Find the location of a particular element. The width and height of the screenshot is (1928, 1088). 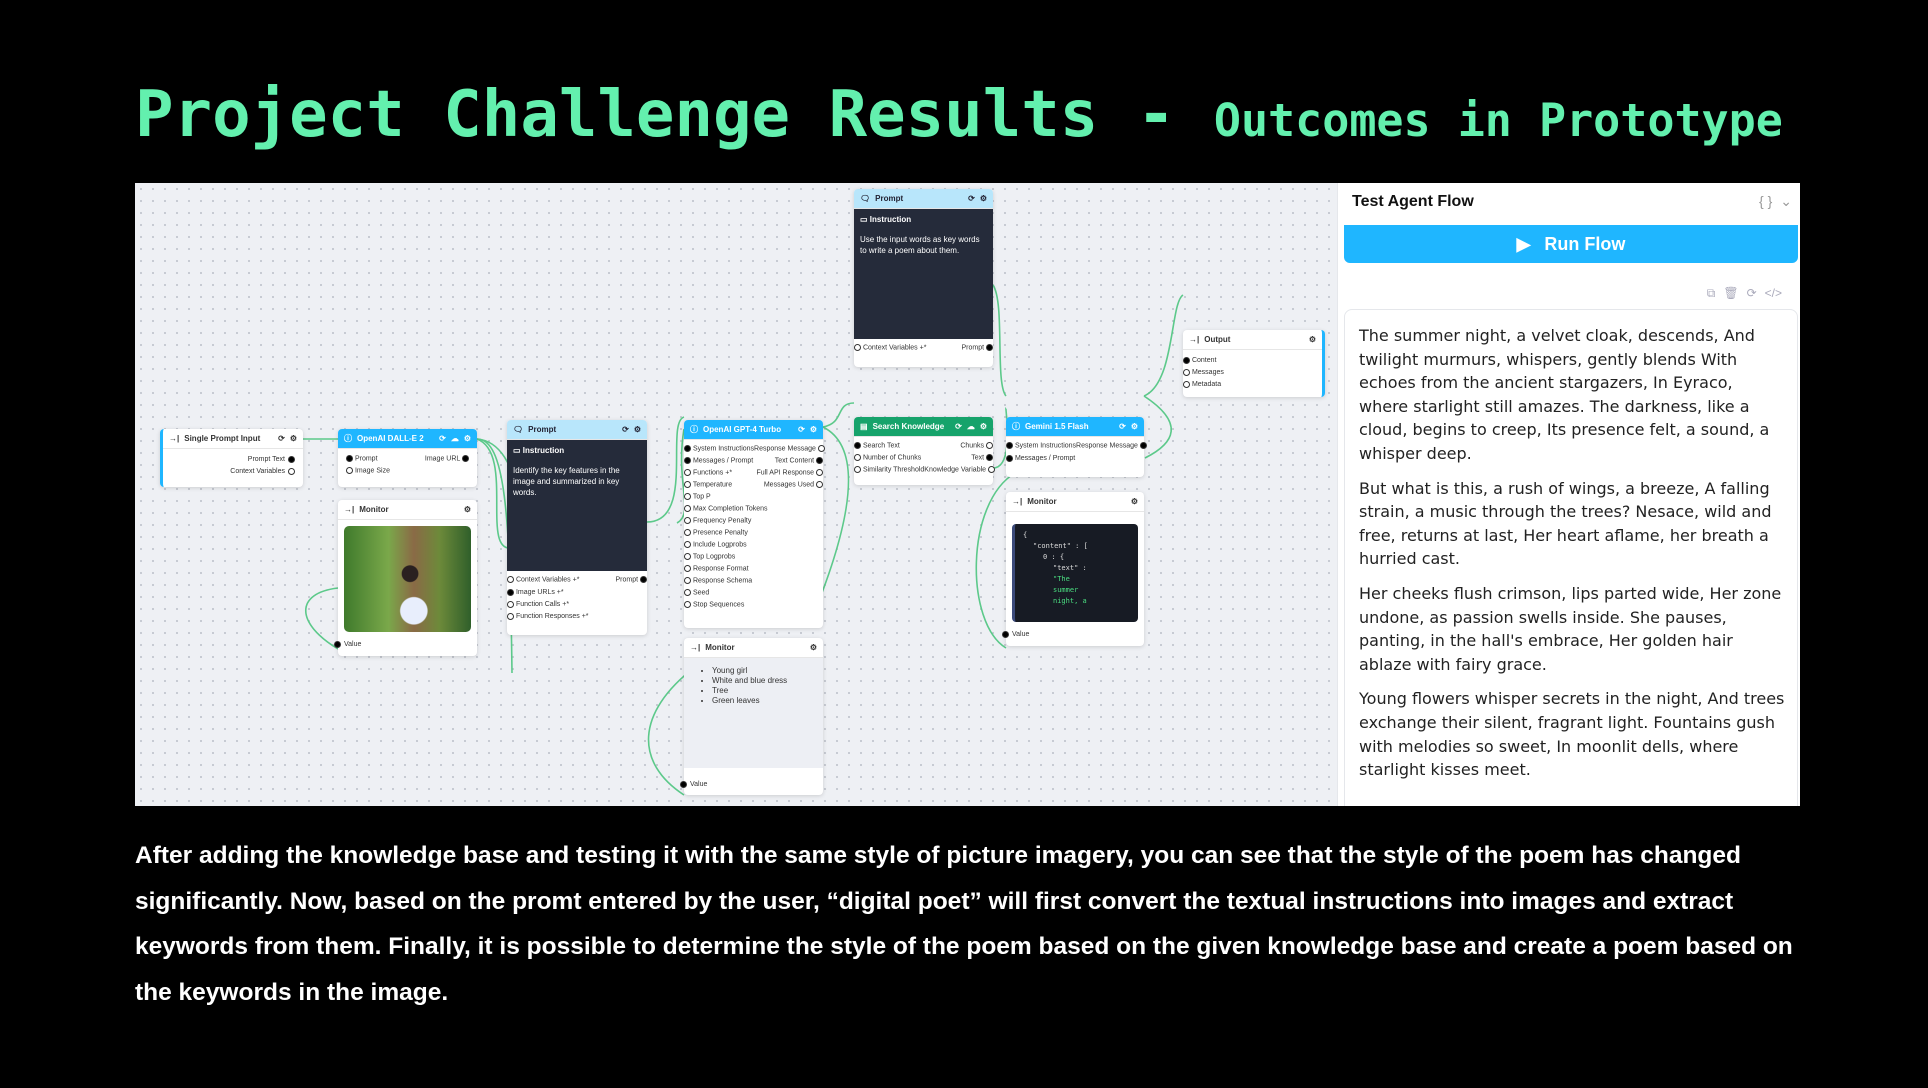

instruction-icon: ▭ is located at coordinates (518, 450).